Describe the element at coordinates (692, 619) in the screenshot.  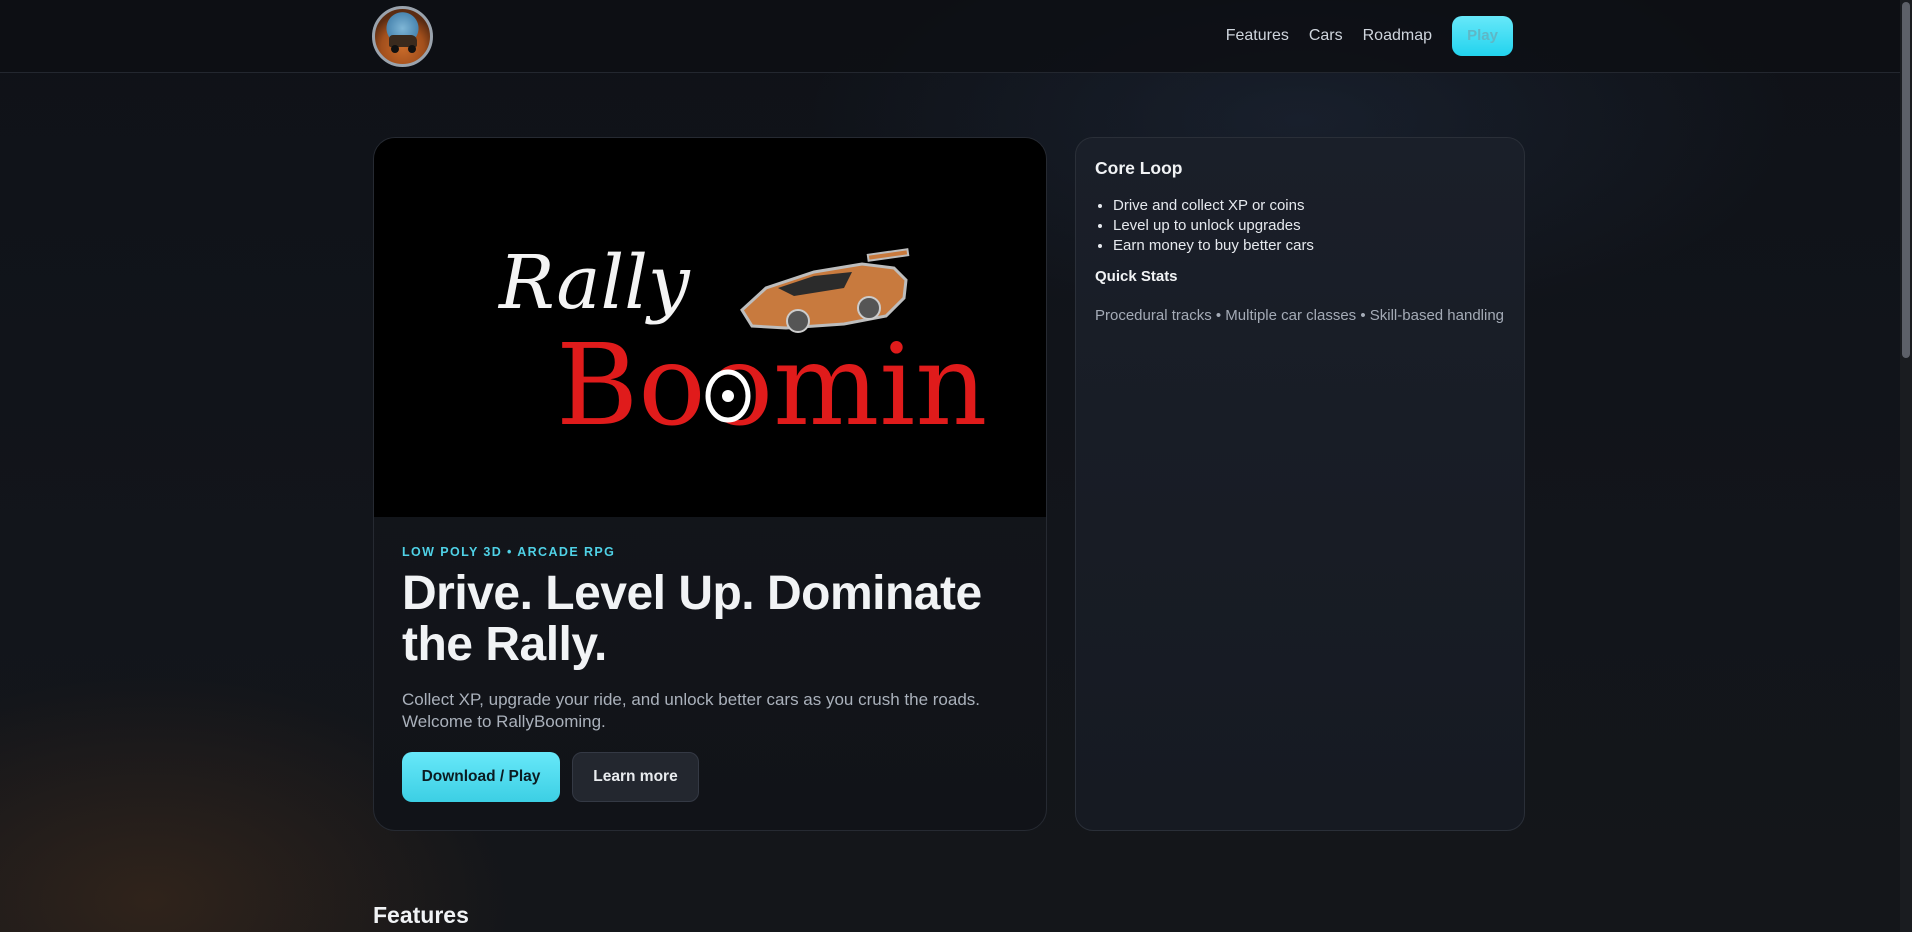
I see `hero-headline: Drive. Level Up. Dominate the Rally.` at that location.